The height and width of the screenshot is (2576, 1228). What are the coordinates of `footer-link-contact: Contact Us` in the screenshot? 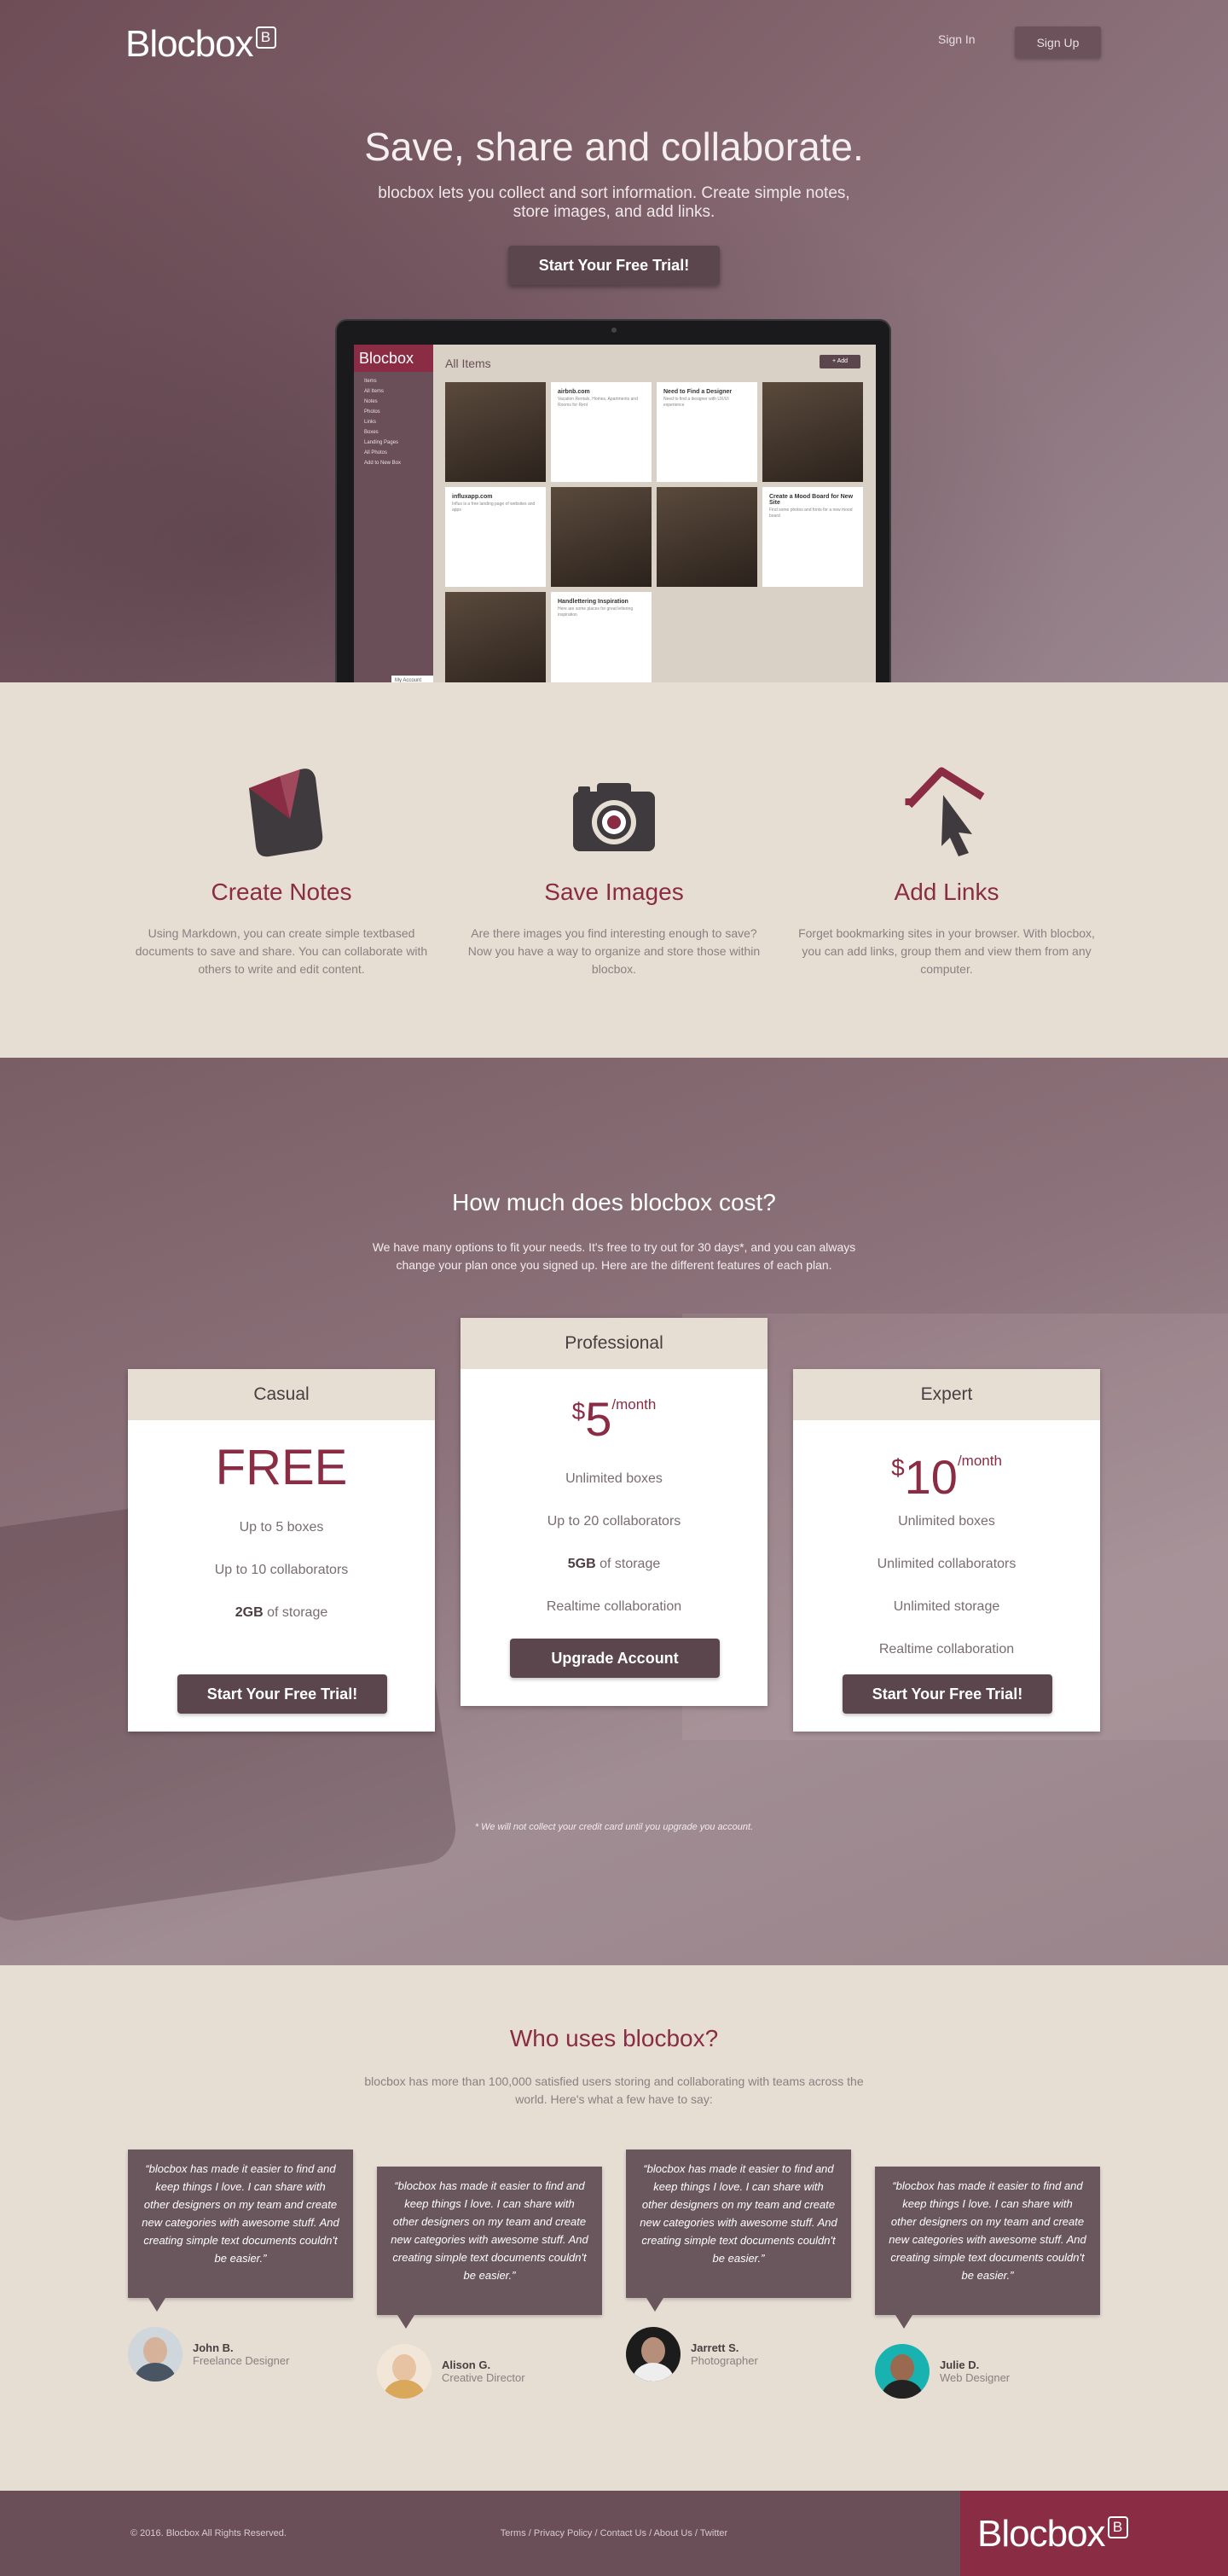 It's located at (623, 2533).